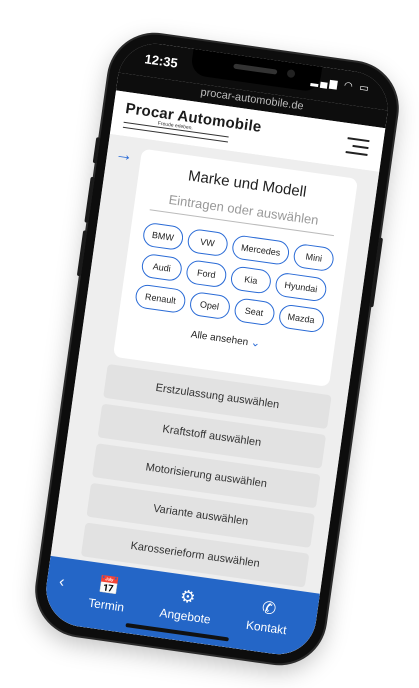 This screenshot has width=419, height=688. What do you see at coordinates (291, 74) in the screenshot?
I see `camera` at bounding box center [291, 74].